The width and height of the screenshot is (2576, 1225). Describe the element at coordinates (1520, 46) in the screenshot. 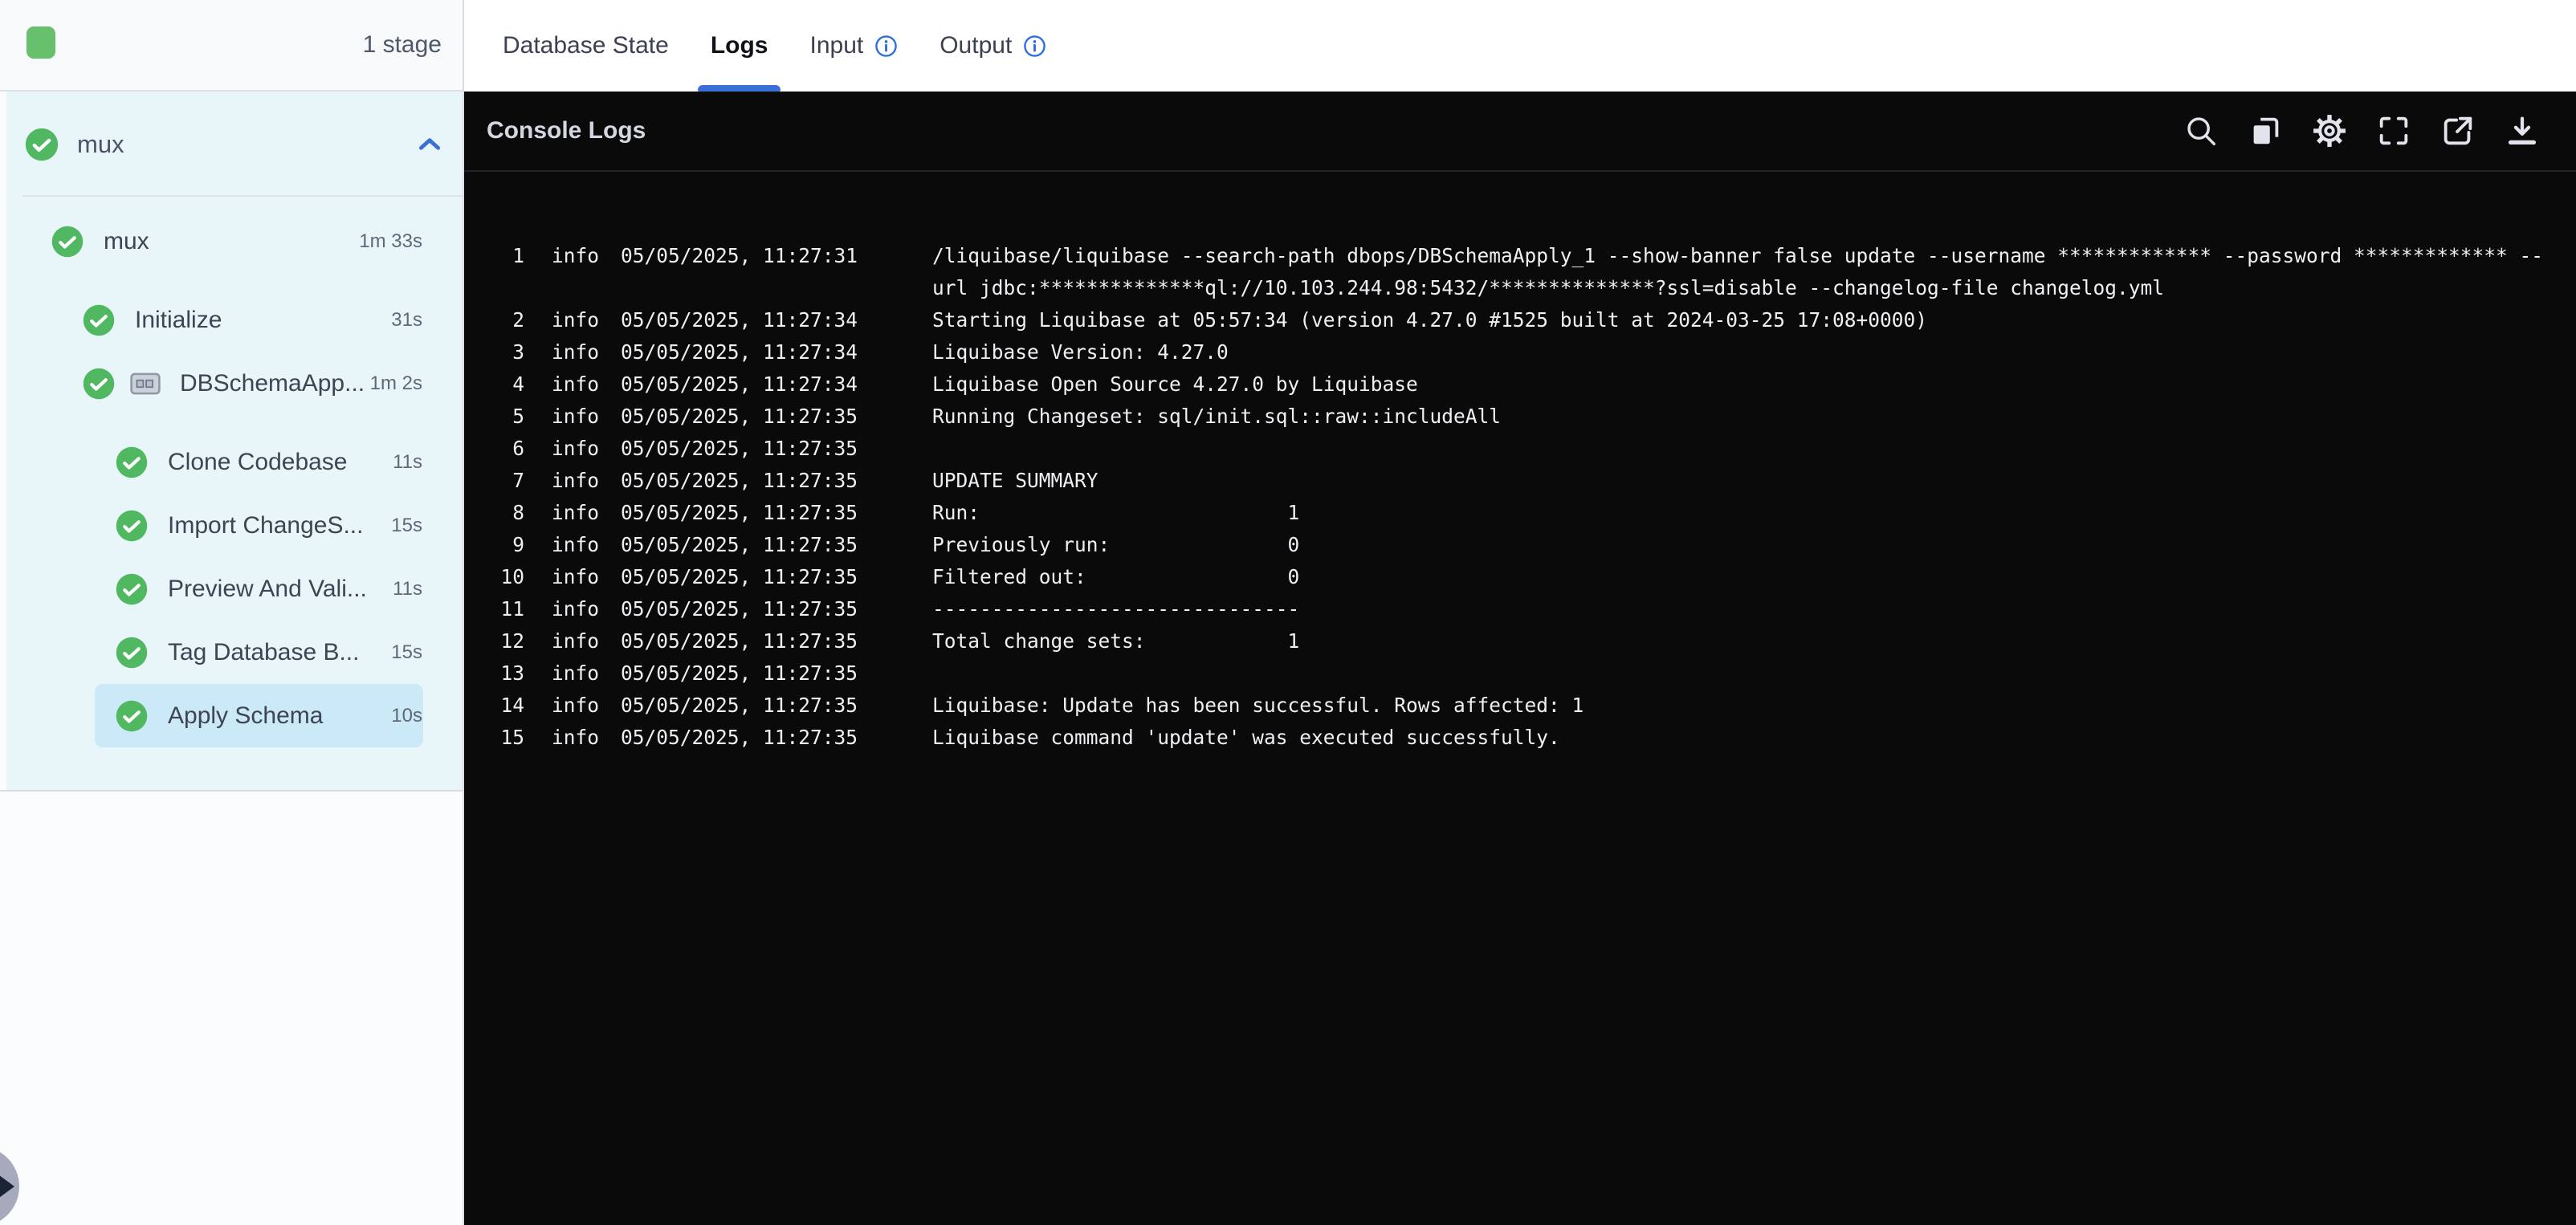

I see `detail-tabs: Database State Logs Input Output` at that location.